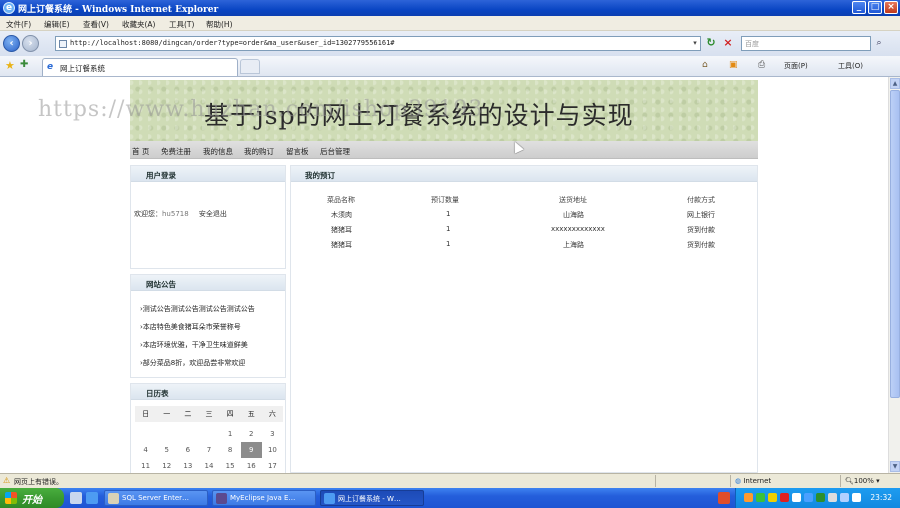 The width and height of the screenshot is (900, 508). Describe the element at coordinates (895, 466) in the screenshot. I see `scroll-down-icon: ▼` at that location.